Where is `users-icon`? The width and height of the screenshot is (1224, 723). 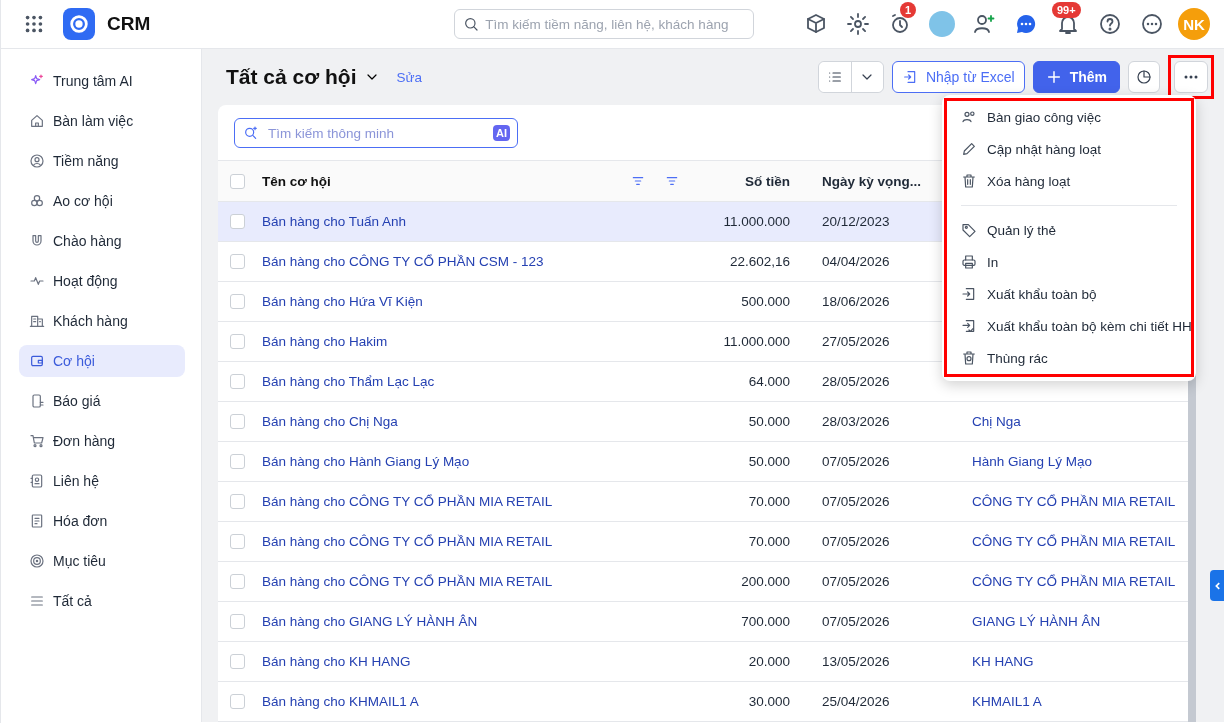
users-icon is located at coordinates (969, 117).